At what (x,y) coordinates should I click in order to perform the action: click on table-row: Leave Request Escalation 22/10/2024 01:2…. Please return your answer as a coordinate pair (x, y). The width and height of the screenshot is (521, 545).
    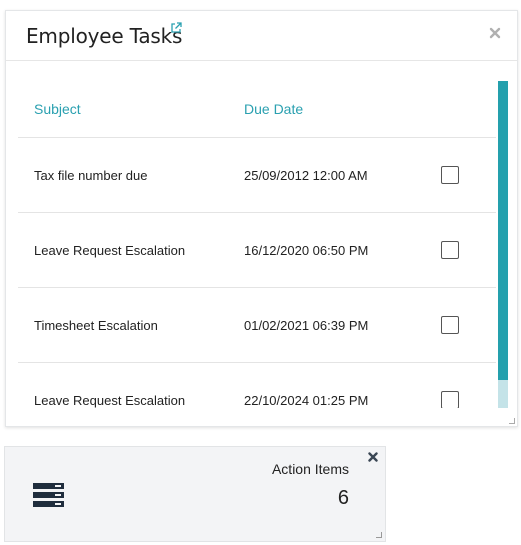
    Looking at the image, I should click on (257, 385).